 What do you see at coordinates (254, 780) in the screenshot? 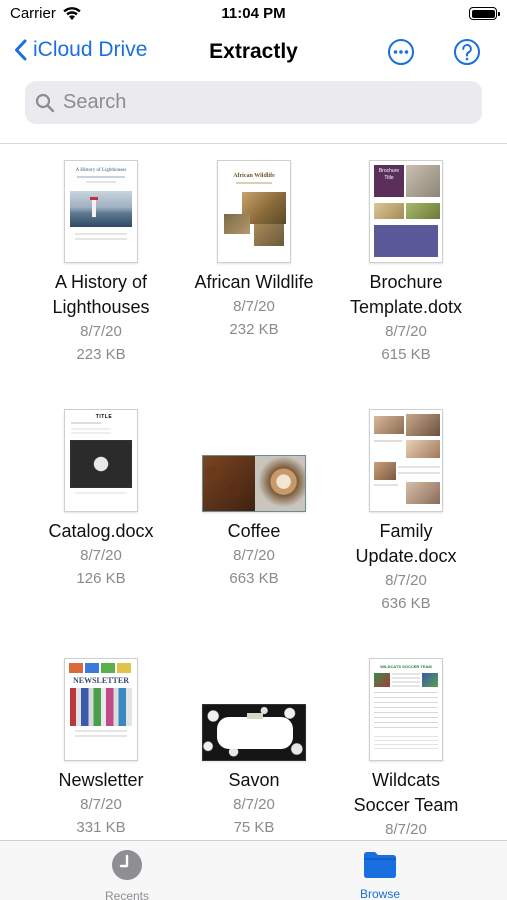
I see `file-name: Savon` at bounding box center [254, 780].